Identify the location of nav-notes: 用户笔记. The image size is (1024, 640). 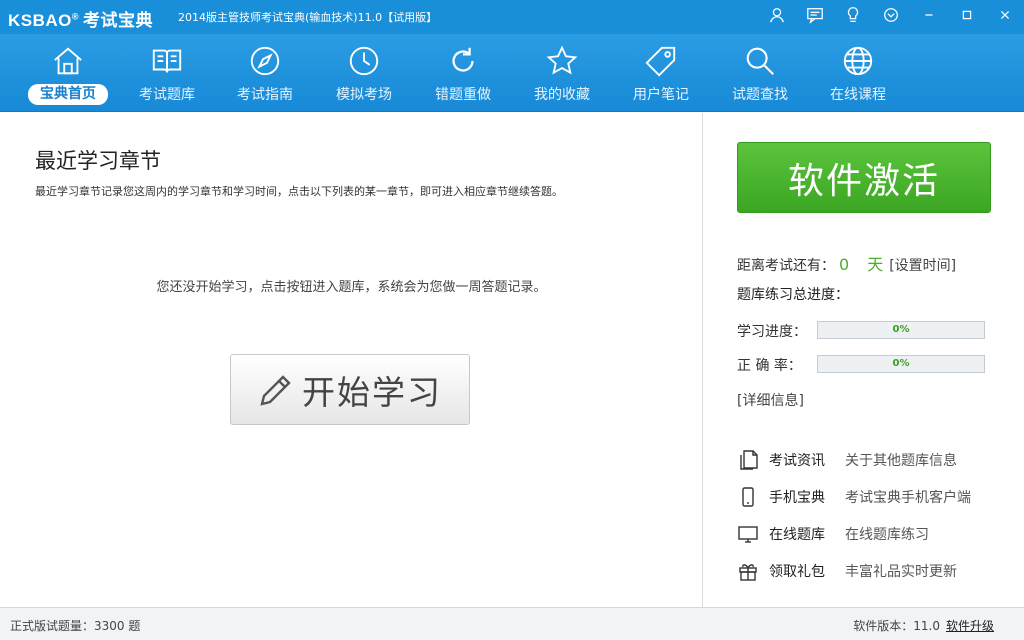
(661, 74).